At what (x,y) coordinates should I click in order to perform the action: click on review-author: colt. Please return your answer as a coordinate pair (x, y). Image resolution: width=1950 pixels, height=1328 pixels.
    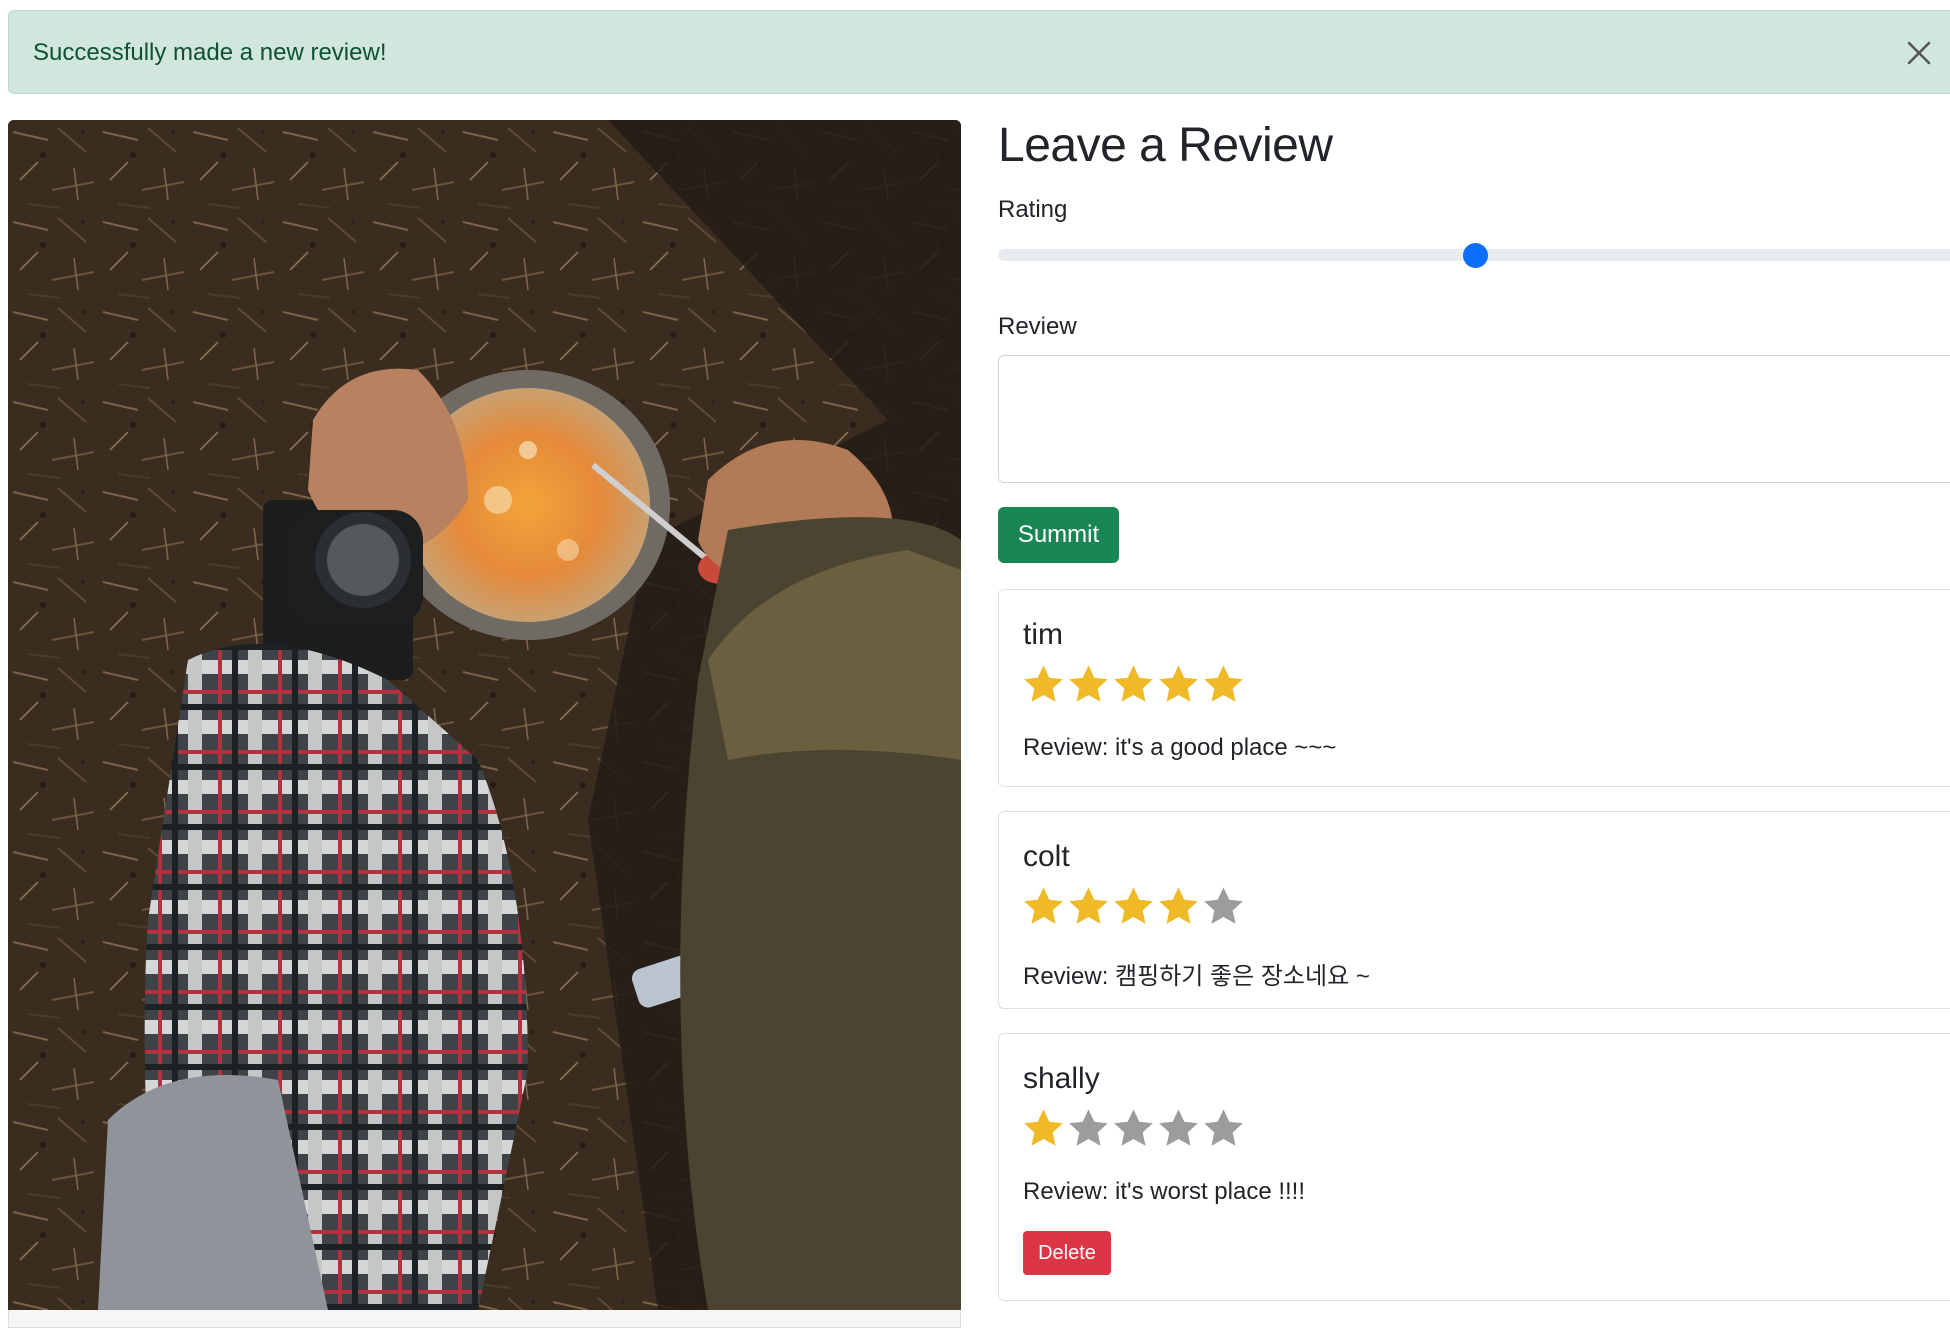
    Looking at the image, I should click on (1046, 856).